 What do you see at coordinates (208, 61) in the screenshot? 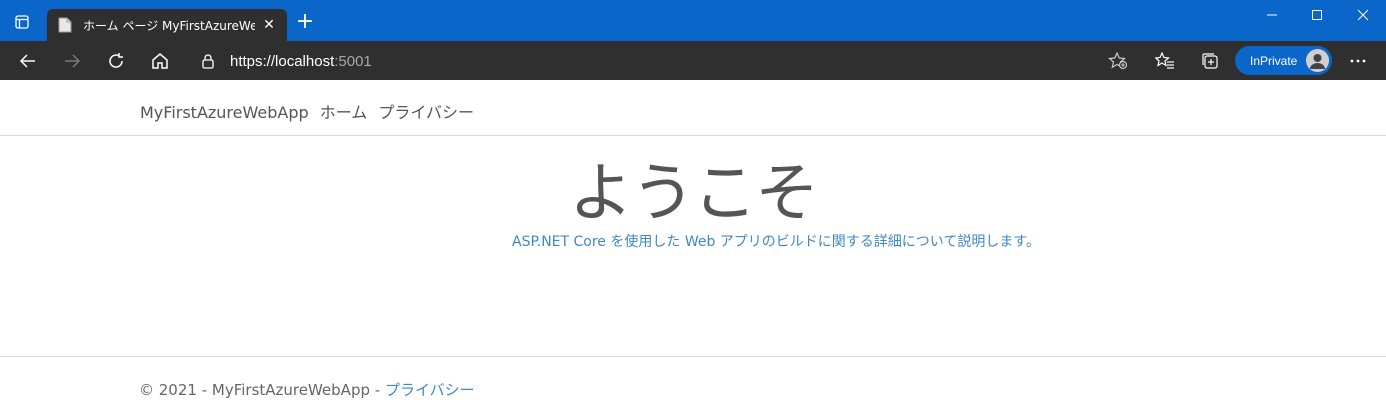
I see `lock-icon` at bounding box center [208, 61].